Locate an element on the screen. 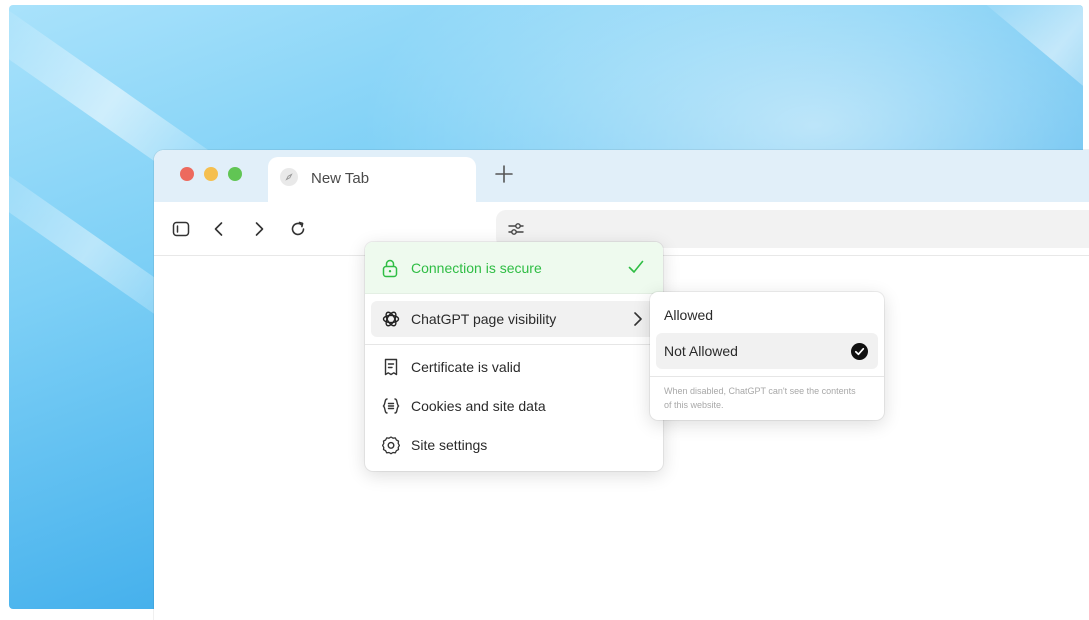  certificate-label: Certificate is valid is located at coordinates (466, 367).